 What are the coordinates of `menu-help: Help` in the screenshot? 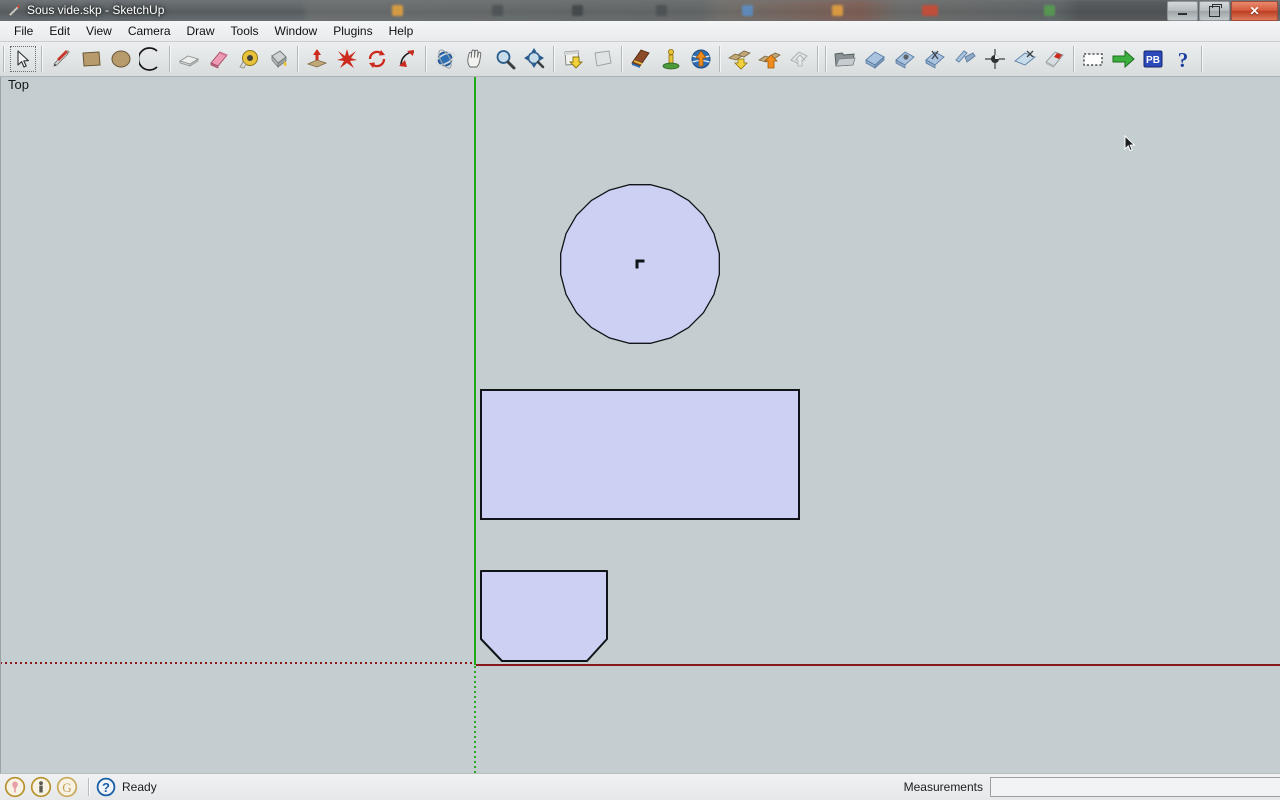 It's located at (401, 31).